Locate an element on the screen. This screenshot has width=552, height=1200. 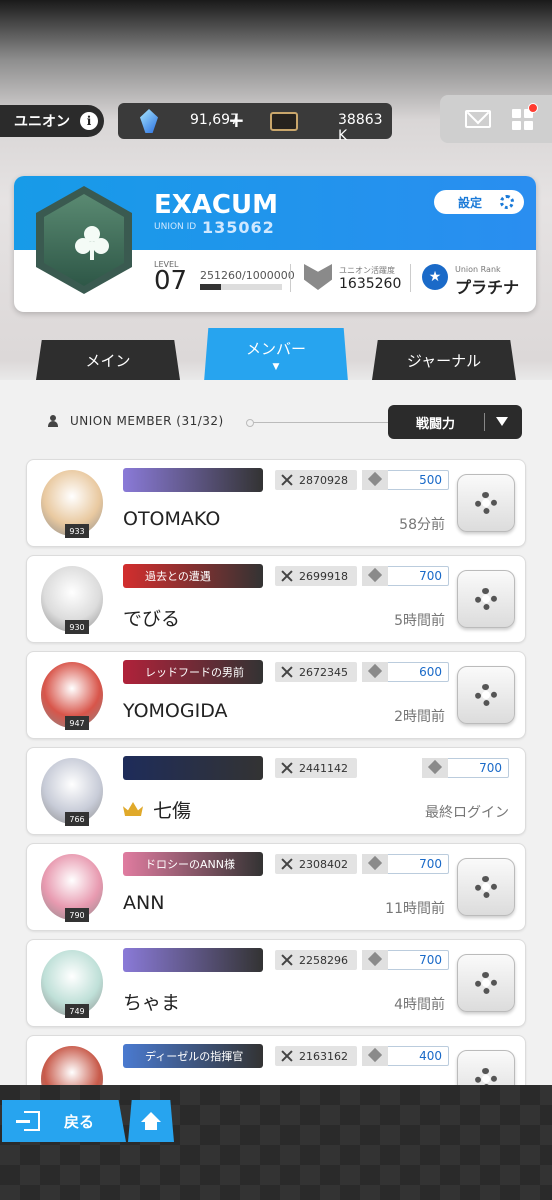
points-value: 500 is located at coordinates (430, 480).